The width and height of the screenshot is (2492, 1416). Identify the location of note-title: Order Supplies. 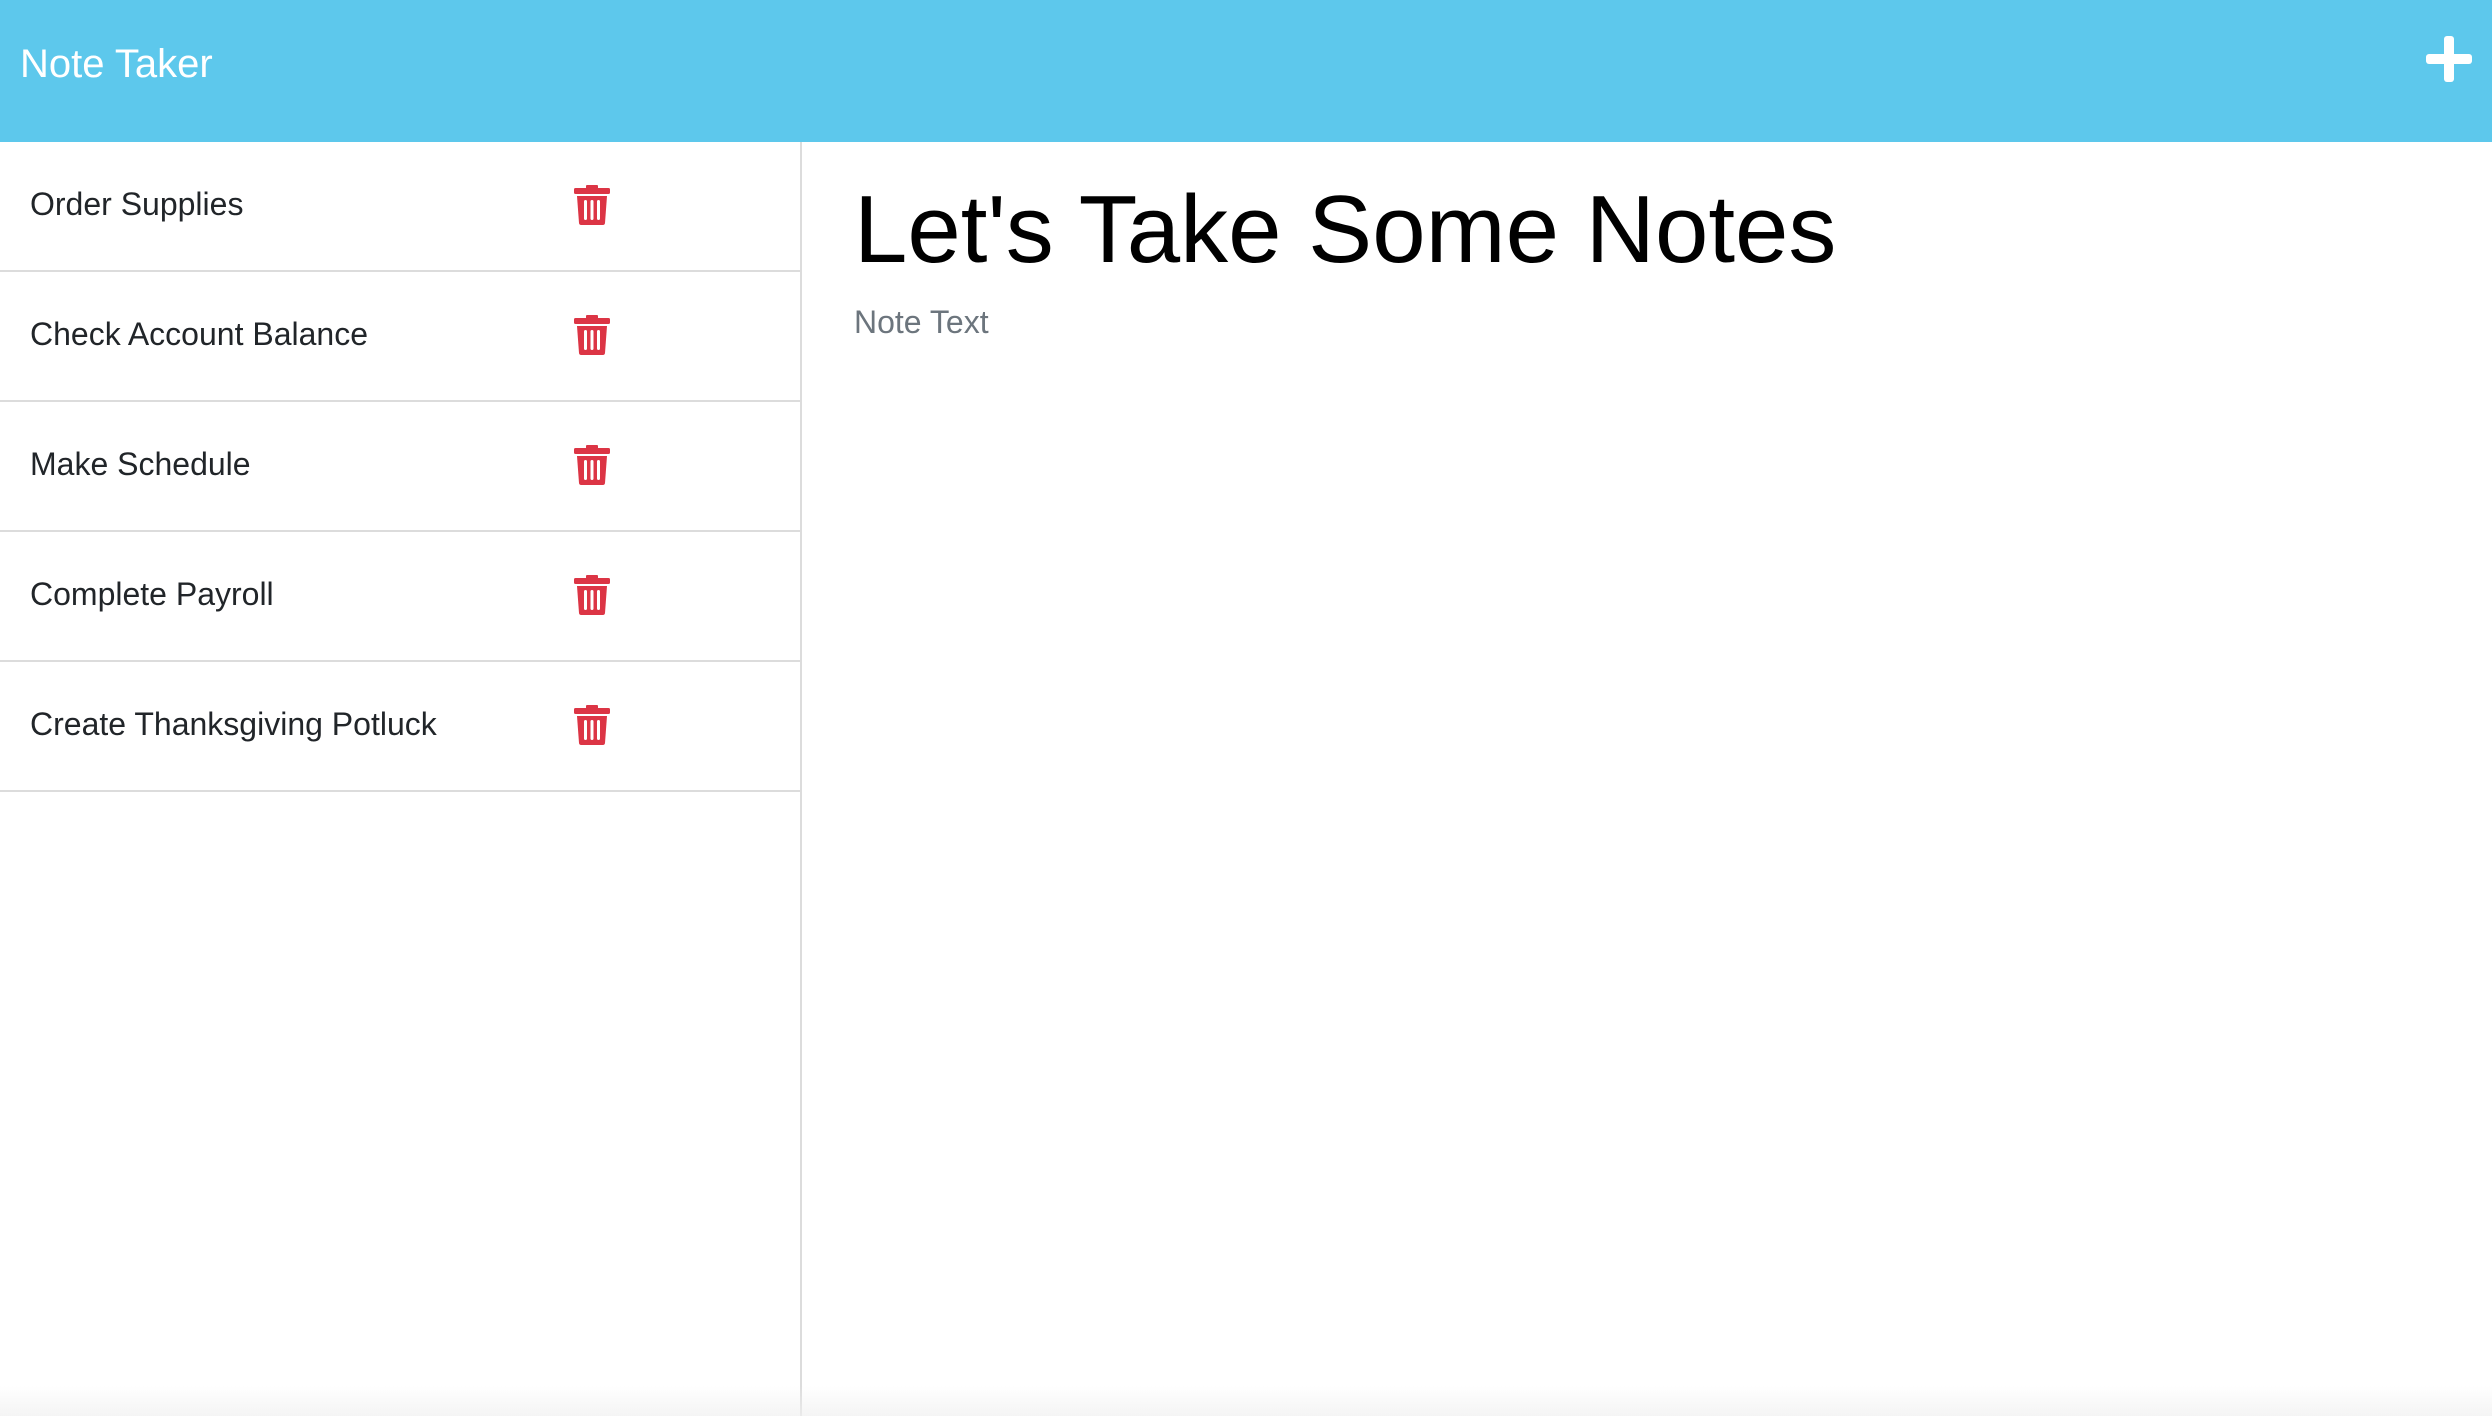
(137, 204).